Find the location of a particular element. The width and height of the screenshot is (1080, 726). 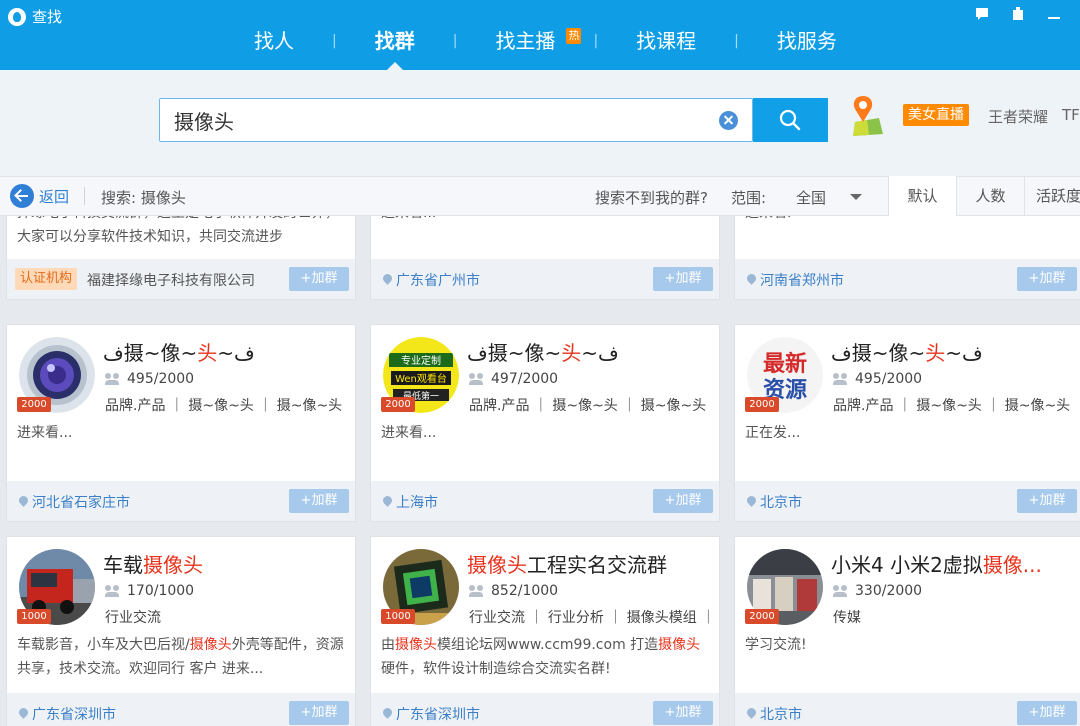

search-area: 美女直播 王者荣耀 TF is located at coordinates (540, 123).